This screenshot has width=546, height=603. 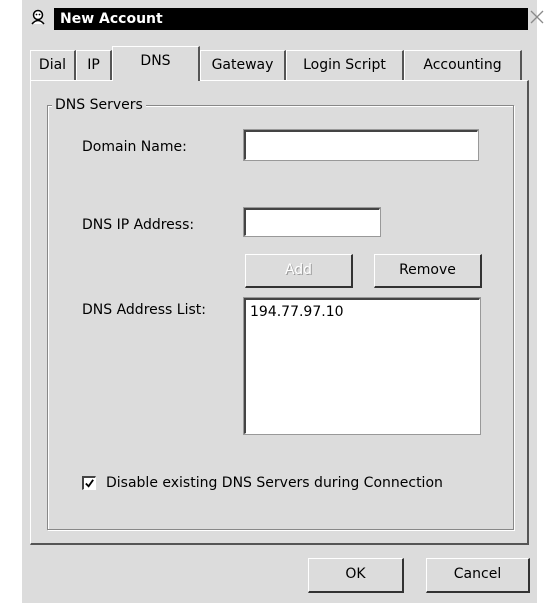 I want to click on tab-login-script: Login Script, so click(x=345, y=65).